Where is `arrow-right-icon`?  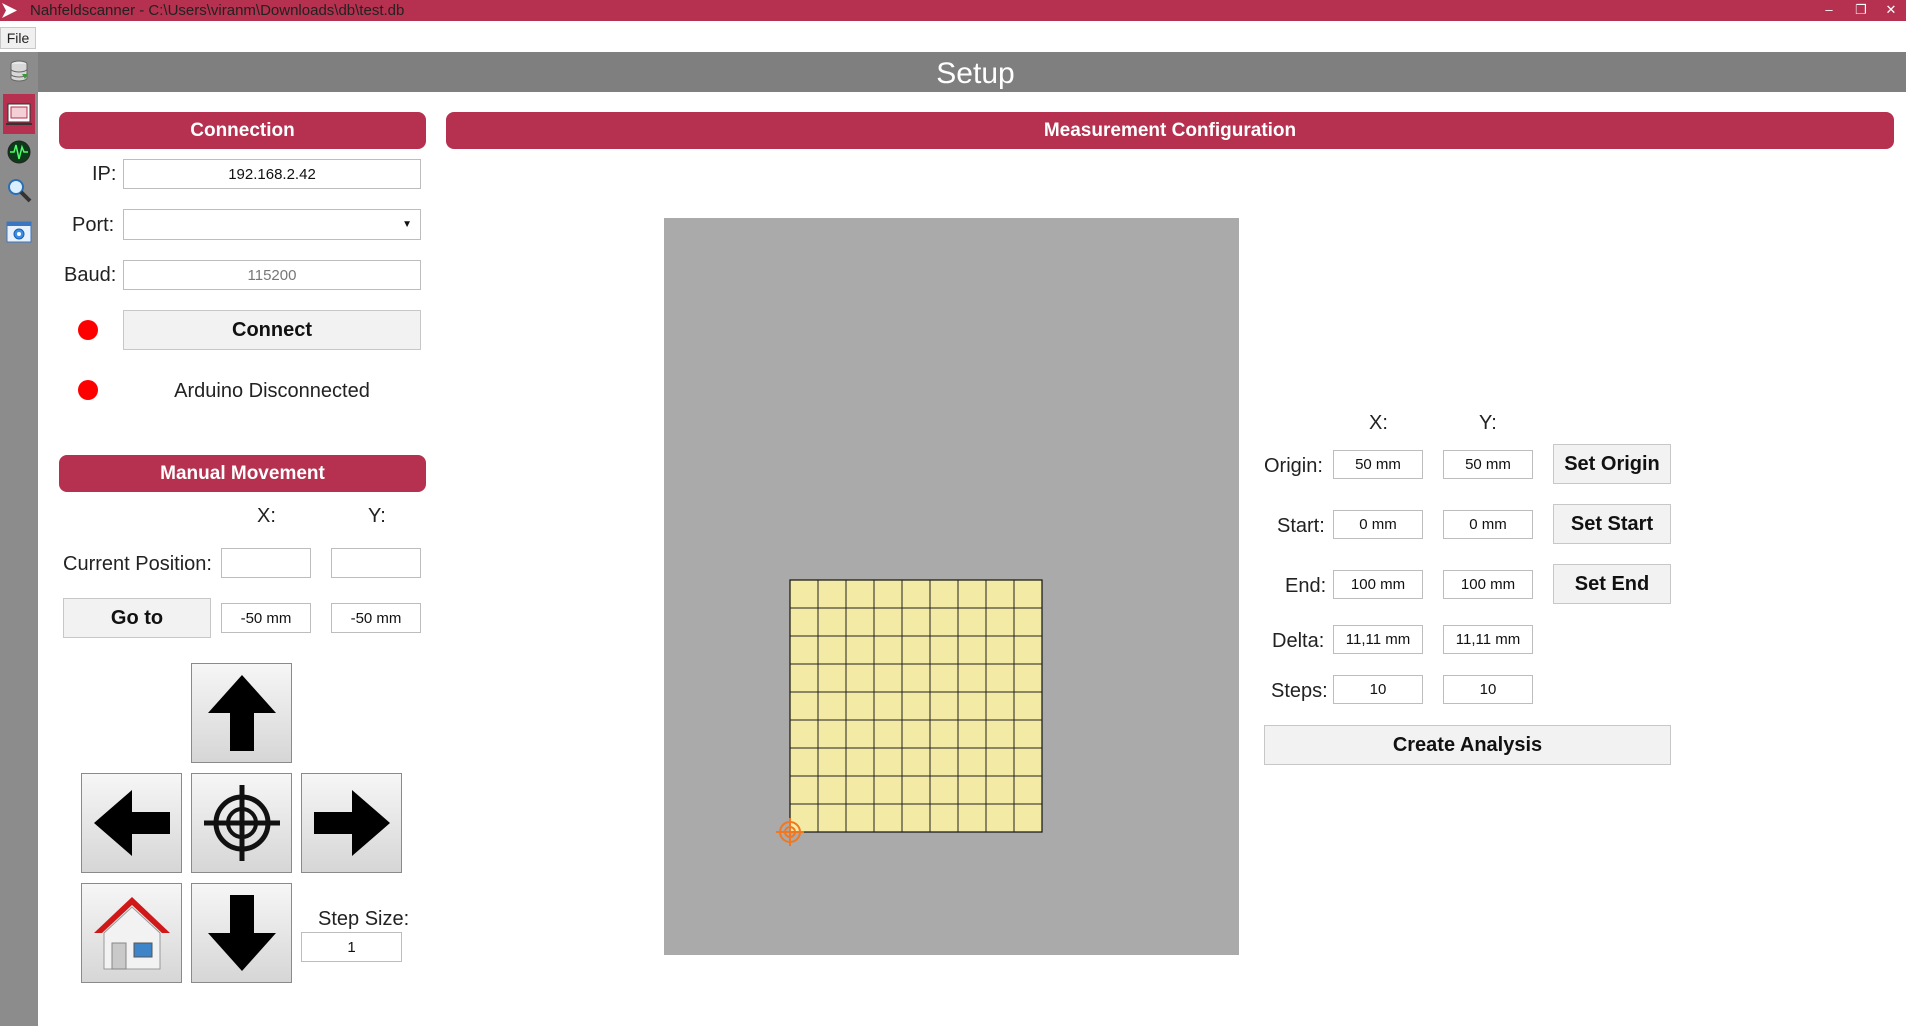 arrow-right-icon is located at coordinates (351, 823).